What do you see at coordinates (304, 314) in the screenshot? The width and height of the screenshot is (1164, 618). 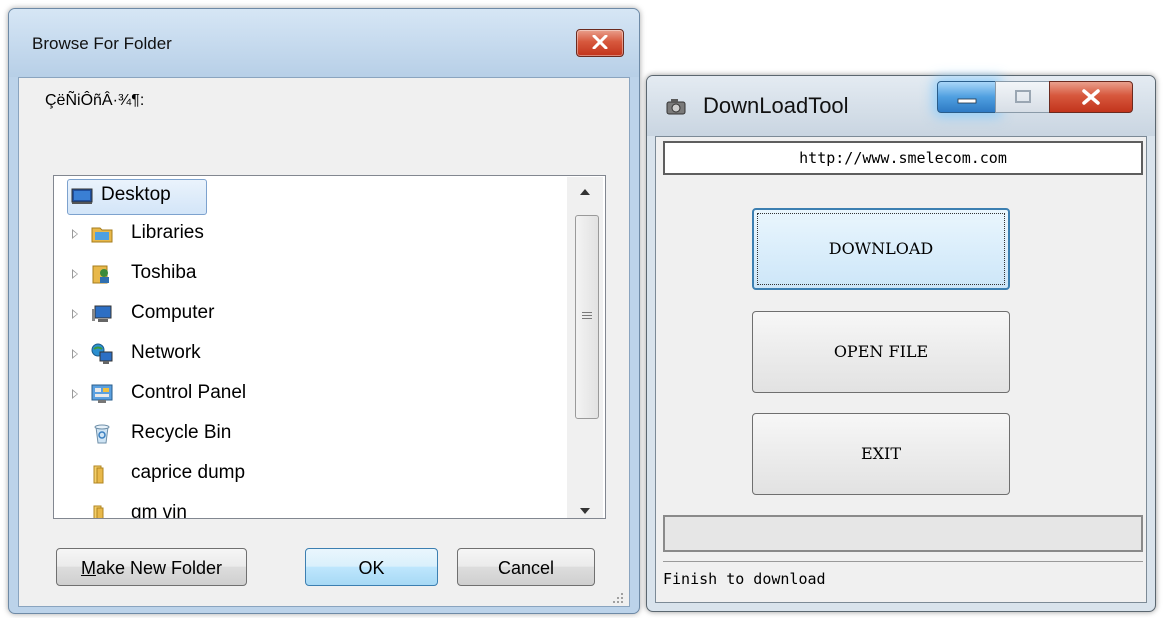 I see `tree-item-computer: Computer` at bounding box center [304, 314].